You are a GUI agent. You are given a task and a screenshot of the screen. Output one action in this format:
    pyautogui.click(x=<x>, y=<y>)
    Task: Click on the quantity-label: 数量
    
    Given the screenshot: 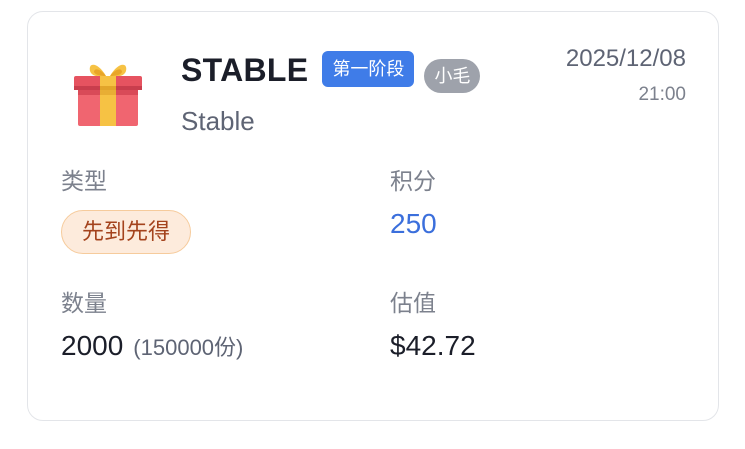 What is the action you would take?
    pyautogui.click(x=84, y=303)
    